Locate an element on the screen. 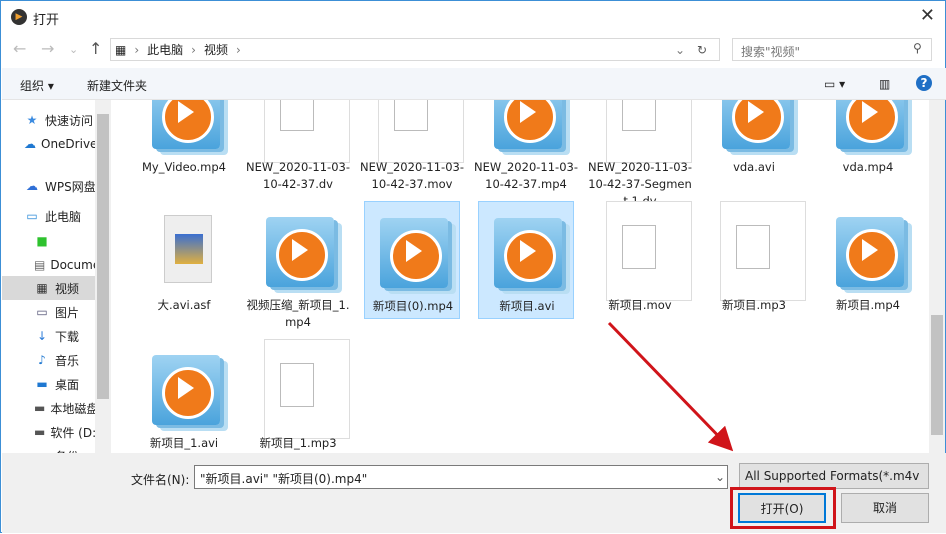 The height and width of the screenshot is (534, 946). file-item: NEW_2020-11-03-10-42-37-Segment 1.dv is located at coordinates (640, 154).